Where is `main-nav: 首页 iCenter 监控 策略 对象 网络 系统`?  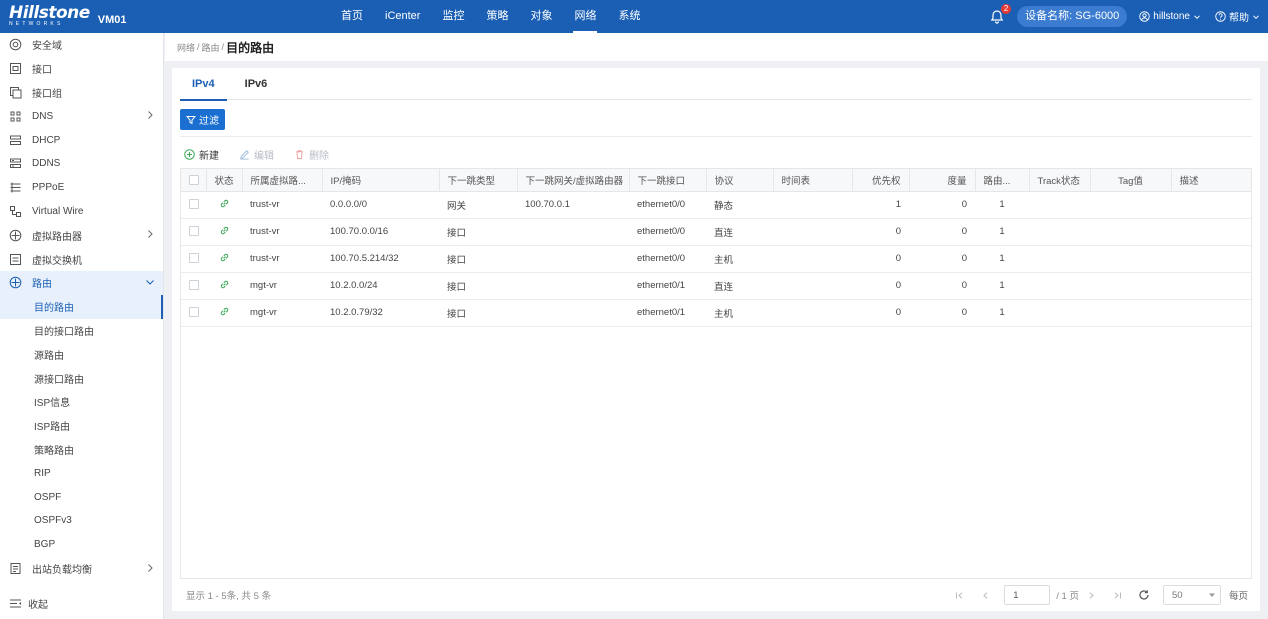
main-nav: 首页 iCenter 监控 策略 对象 网络 系统 is located at coordinates (490, 16).